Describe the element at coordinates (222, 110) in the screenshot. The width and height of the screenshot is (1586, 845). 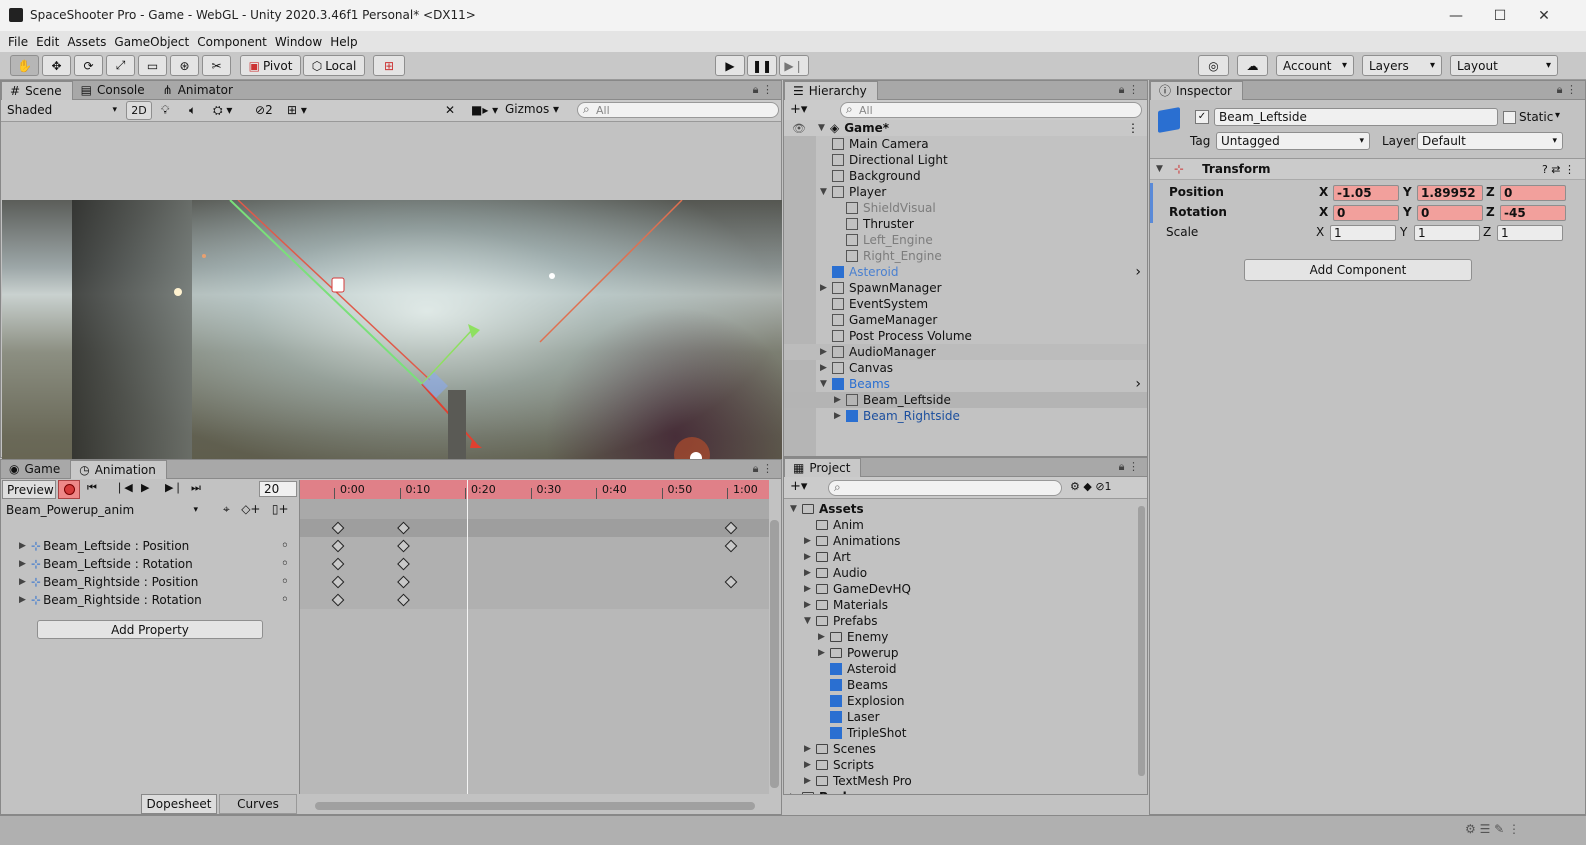
I see `effects-icon: ⛭ ▾` at that location.